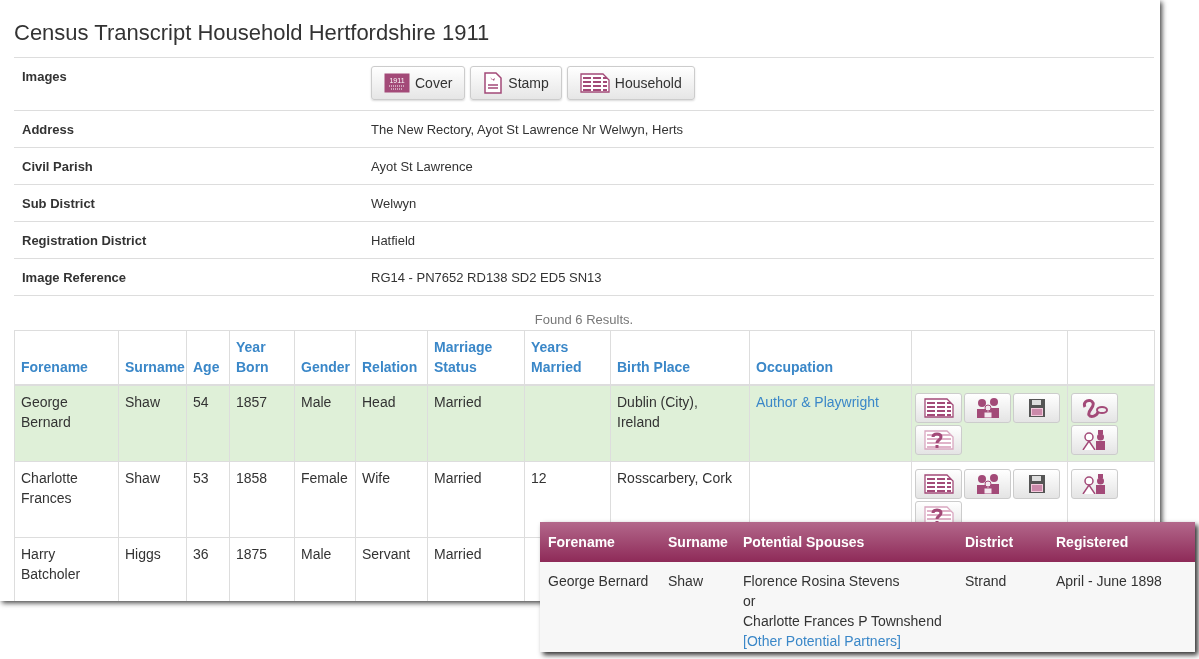  What do you see at coordinates (57, 166) in the screenshot?
I see `detail-label: Civil Parish` at bounding box center [57, 166].